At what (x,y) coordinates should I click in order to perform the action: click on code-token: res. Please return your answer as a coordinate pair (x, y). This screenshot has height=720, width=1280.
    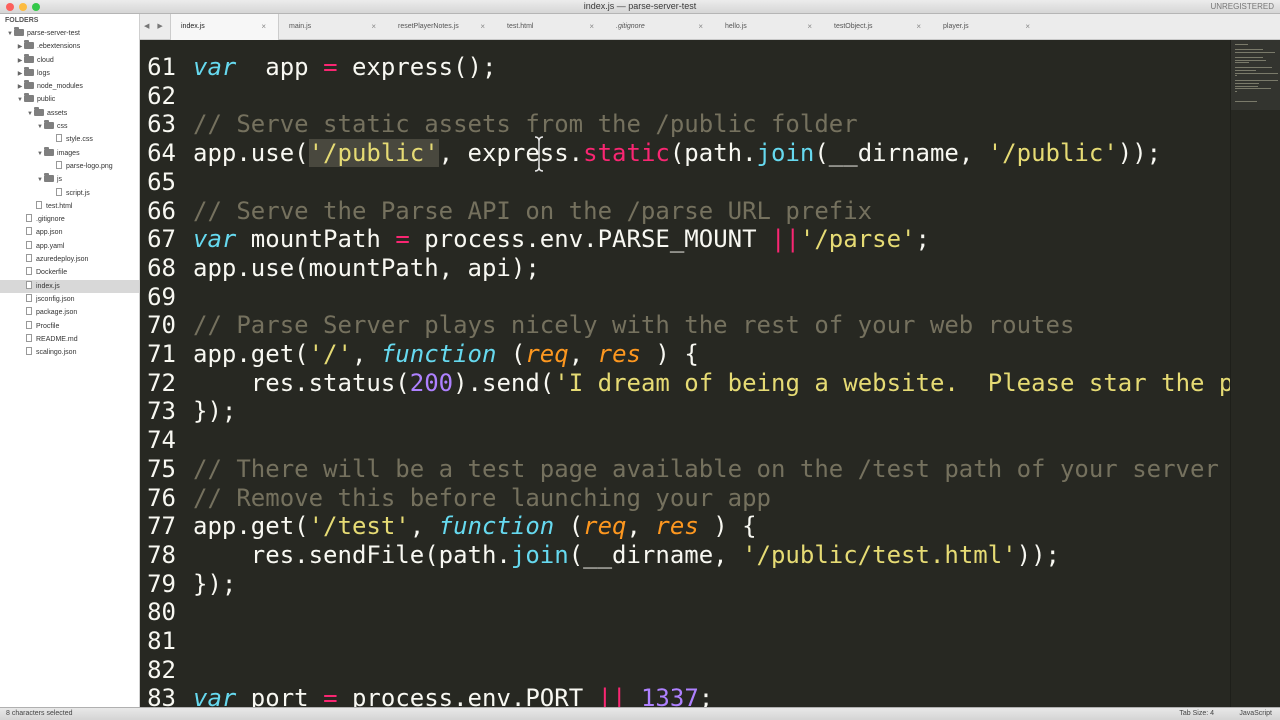
    Looking at the image, I should click on (619, 354).